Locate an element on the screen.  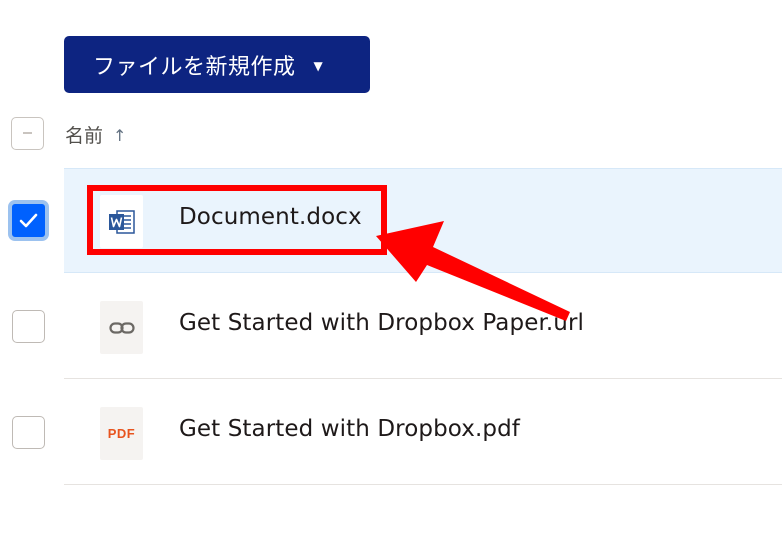
select-all-checkbox is located at coordinates (27, 133).